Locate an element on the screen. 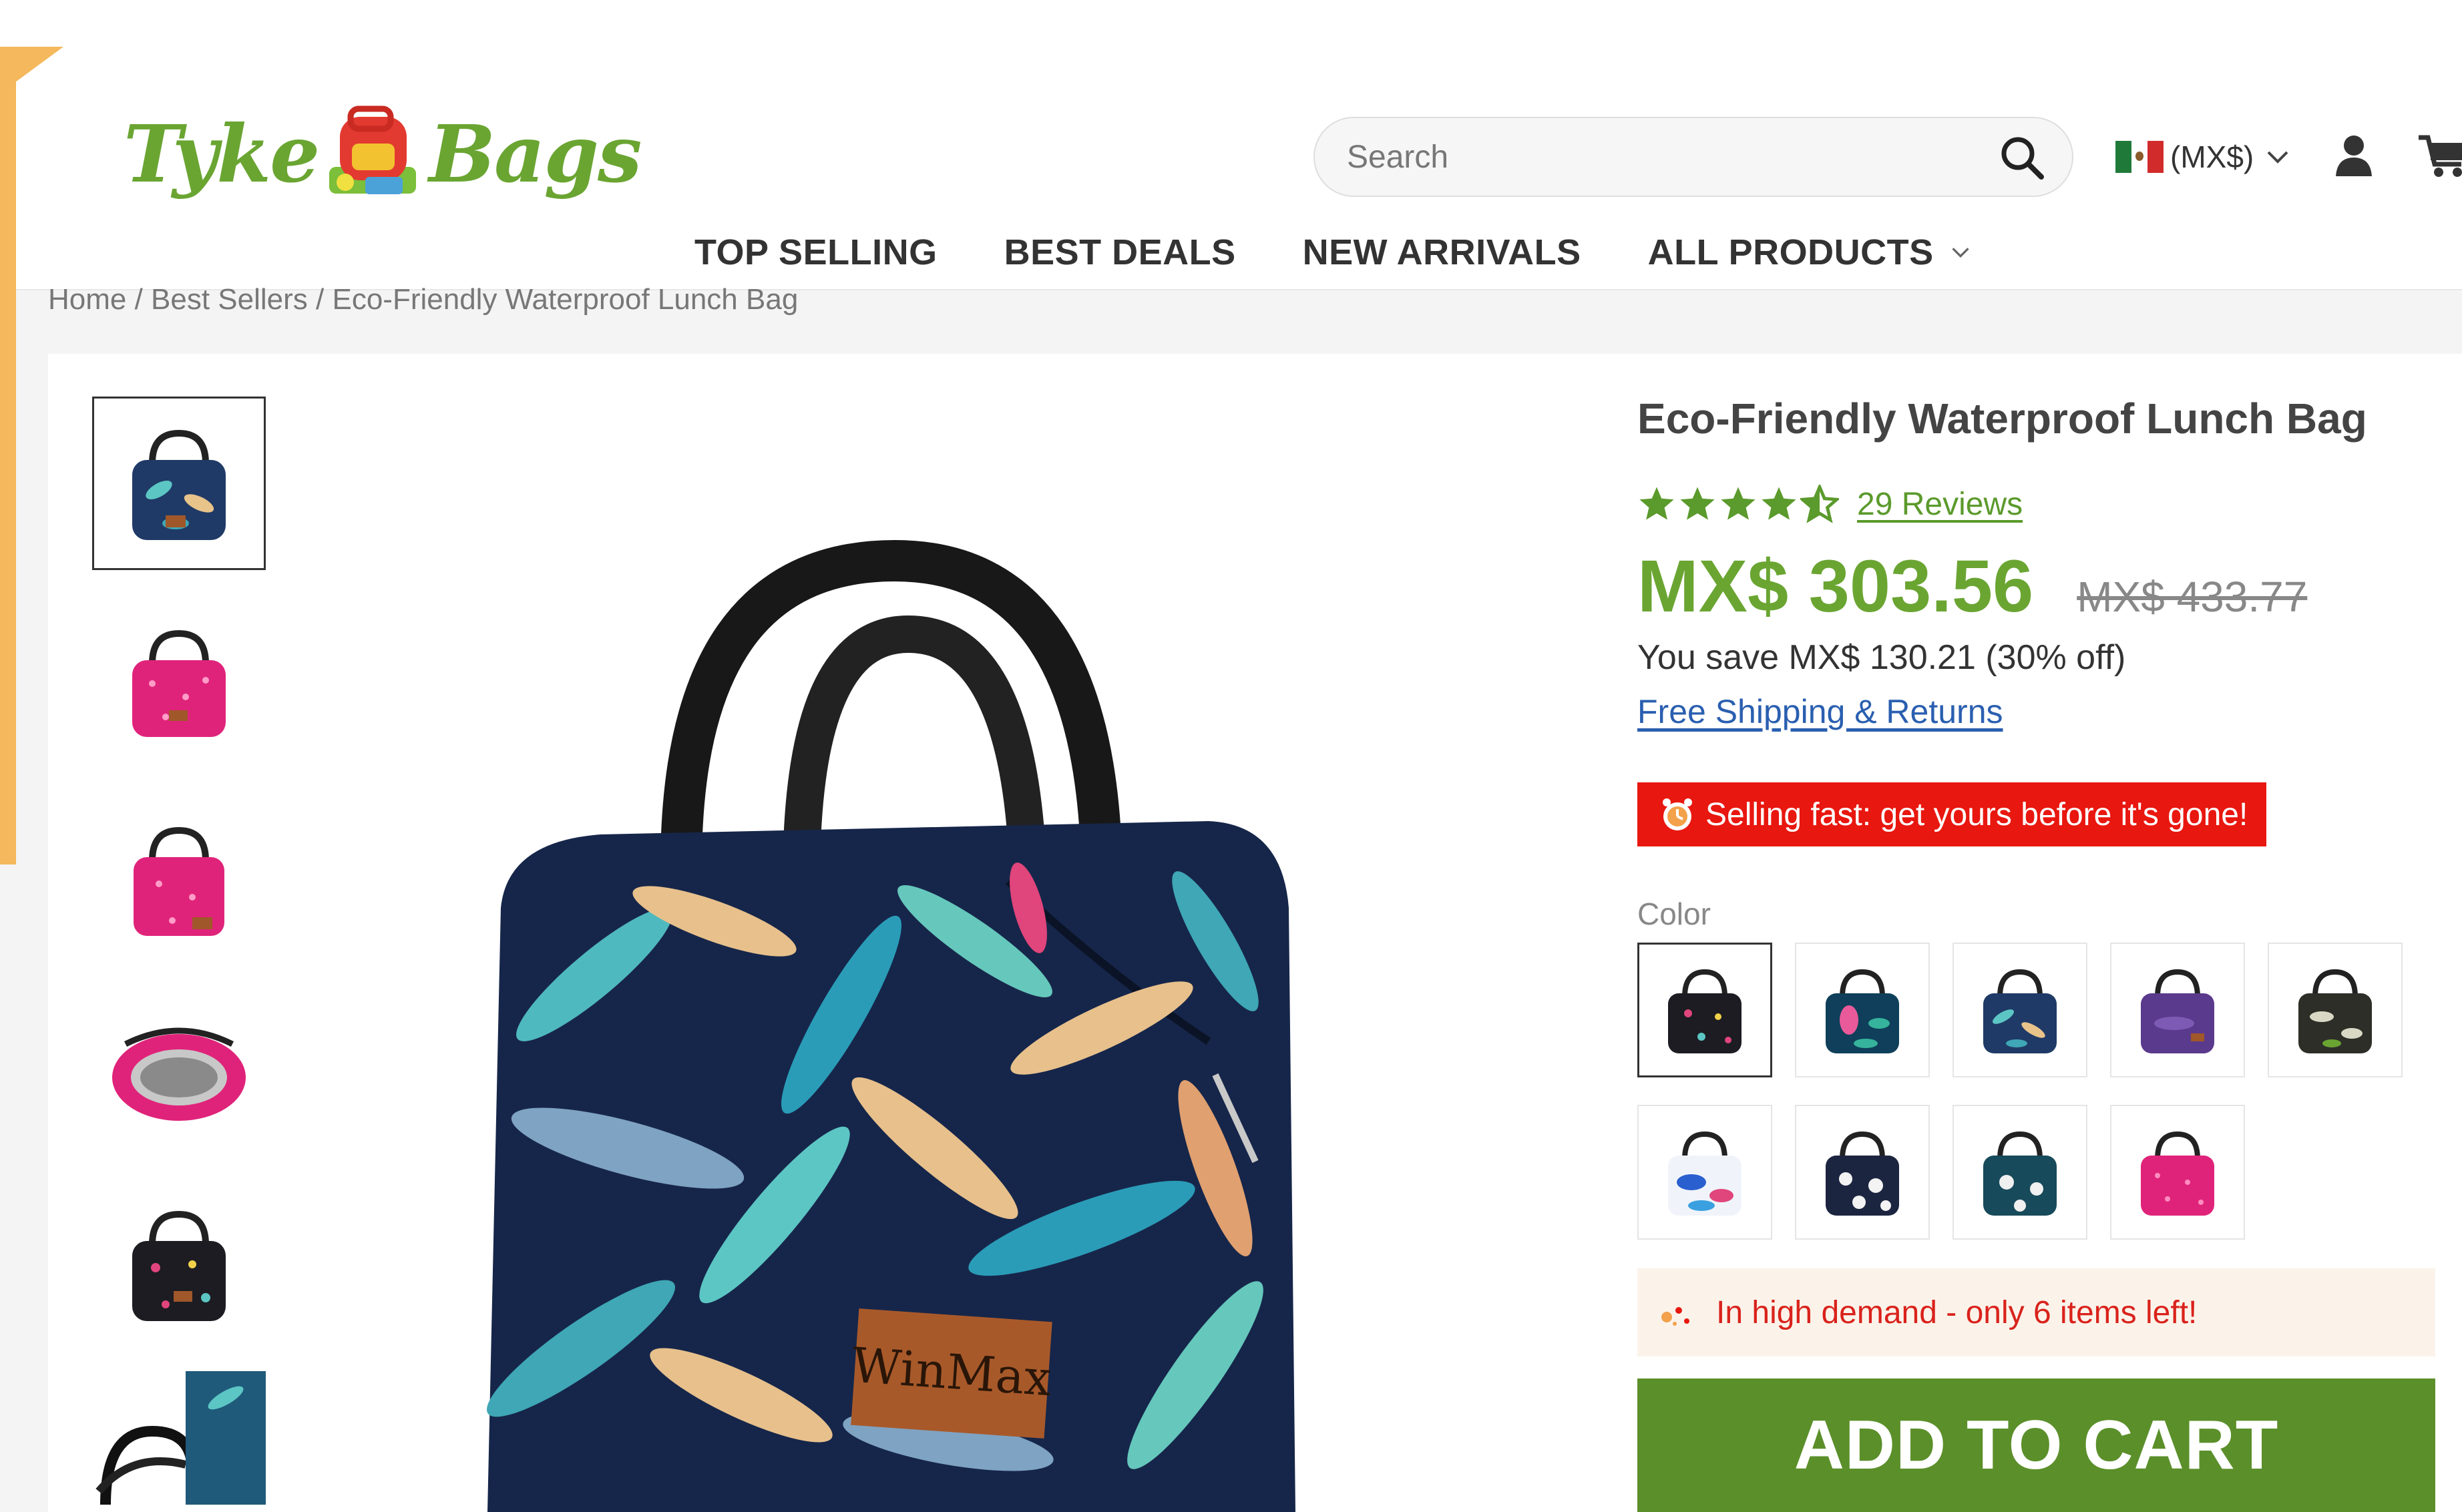 The height and width of the screenshot is (1512, 2462). thumbnail-handle-detail is located at coordinates (179, 1438).